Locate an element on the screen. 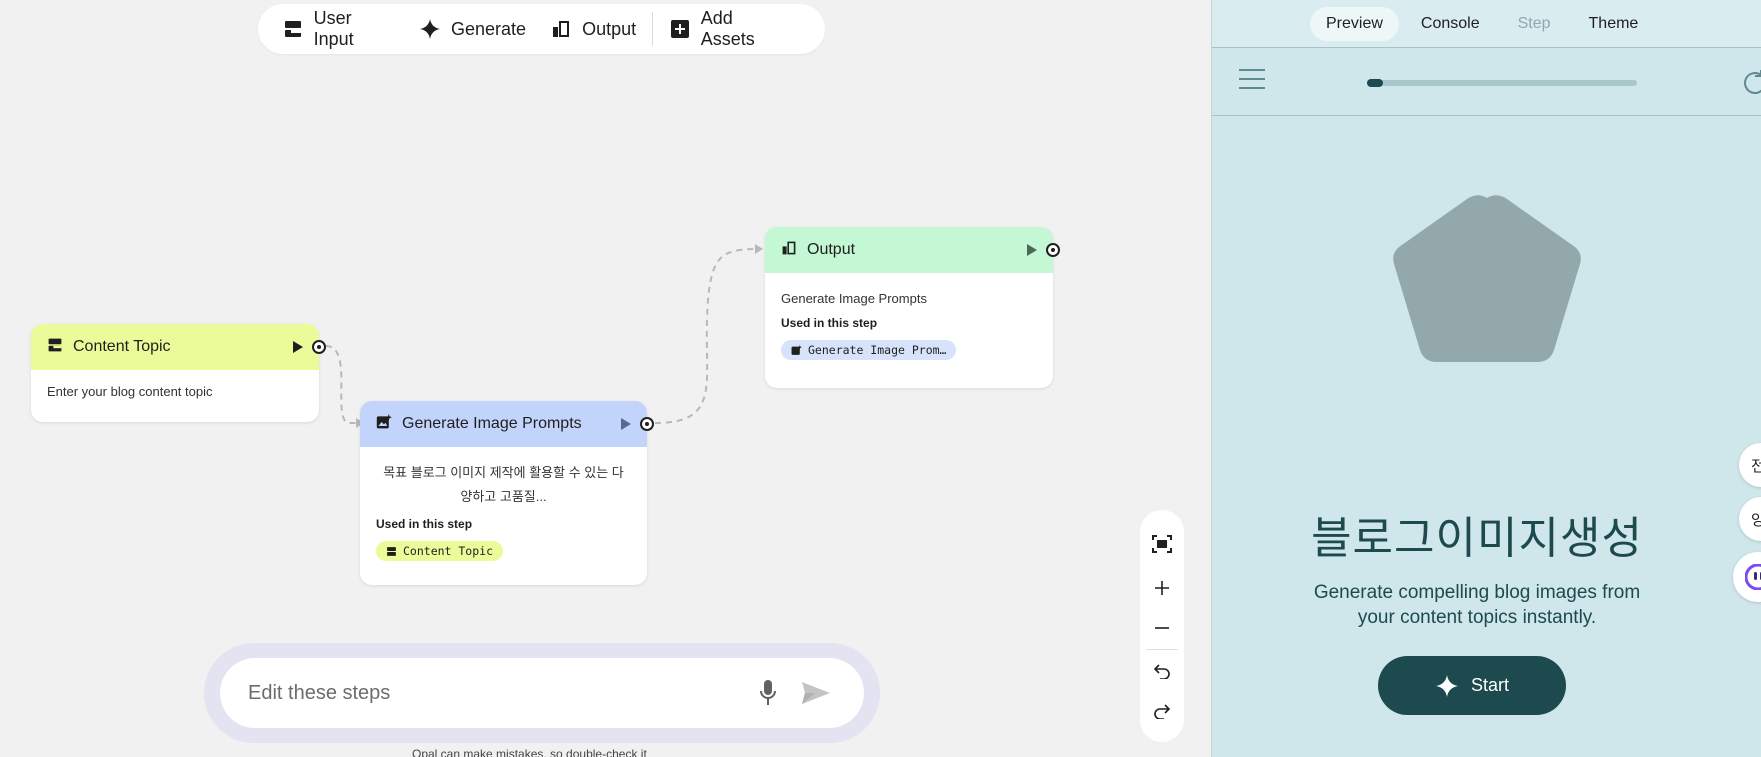 The width and height of the screenshot is (1761, 757). microphone-button is located at coordinates (768, 693).